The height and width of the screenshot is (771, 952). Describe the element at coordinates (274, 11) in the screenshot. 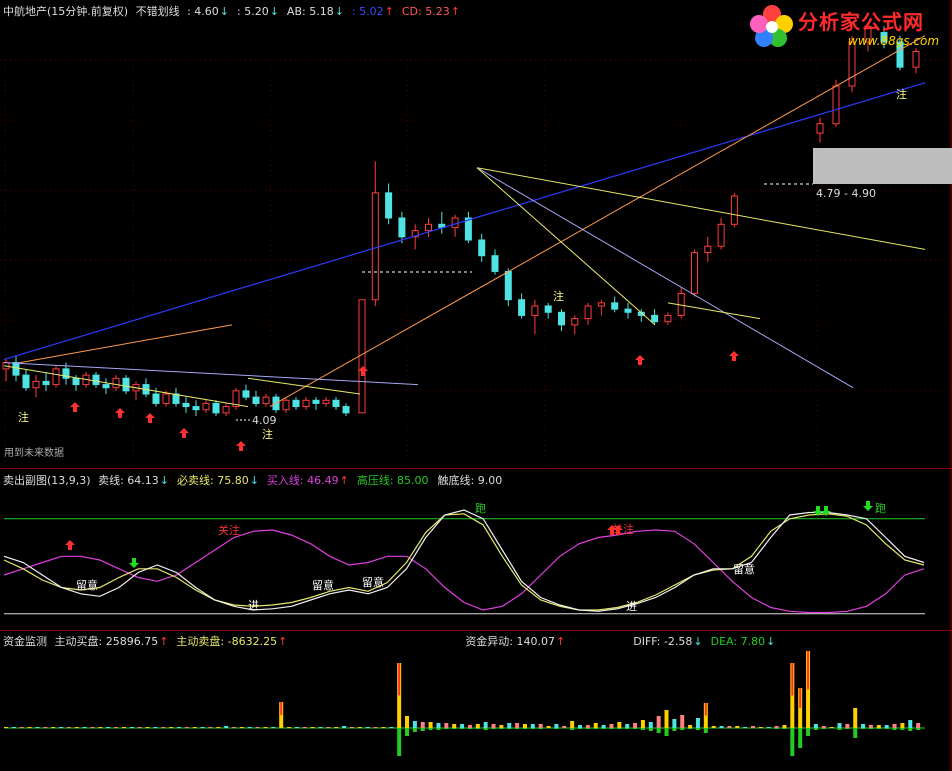

I see `panel1-arrow-1: ↓` at that location.